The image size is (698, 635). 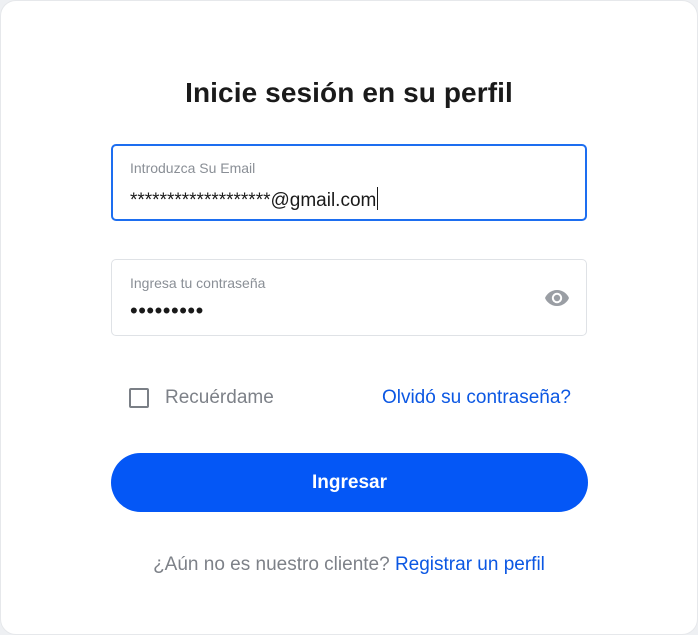 I want to click on password-input: •••••••••, so click(x=167, y=311).